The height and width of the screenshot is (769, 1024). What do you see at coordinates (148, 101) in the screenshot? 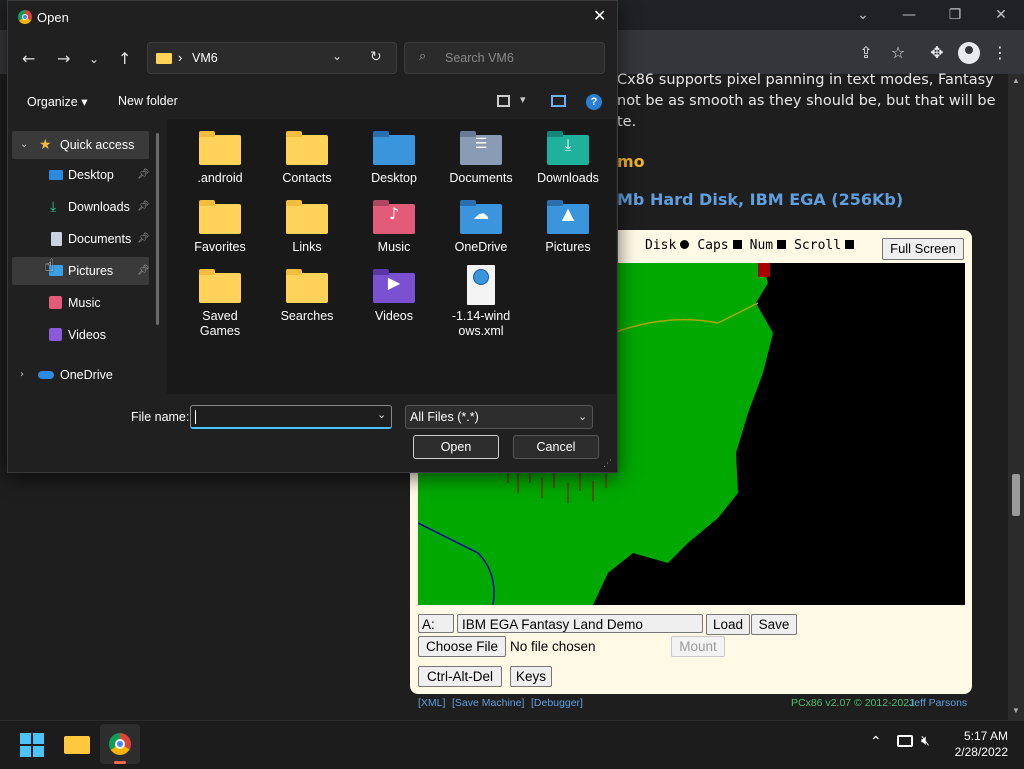
I see `new-folder-button: New folder` at bounding box center [148, 101].